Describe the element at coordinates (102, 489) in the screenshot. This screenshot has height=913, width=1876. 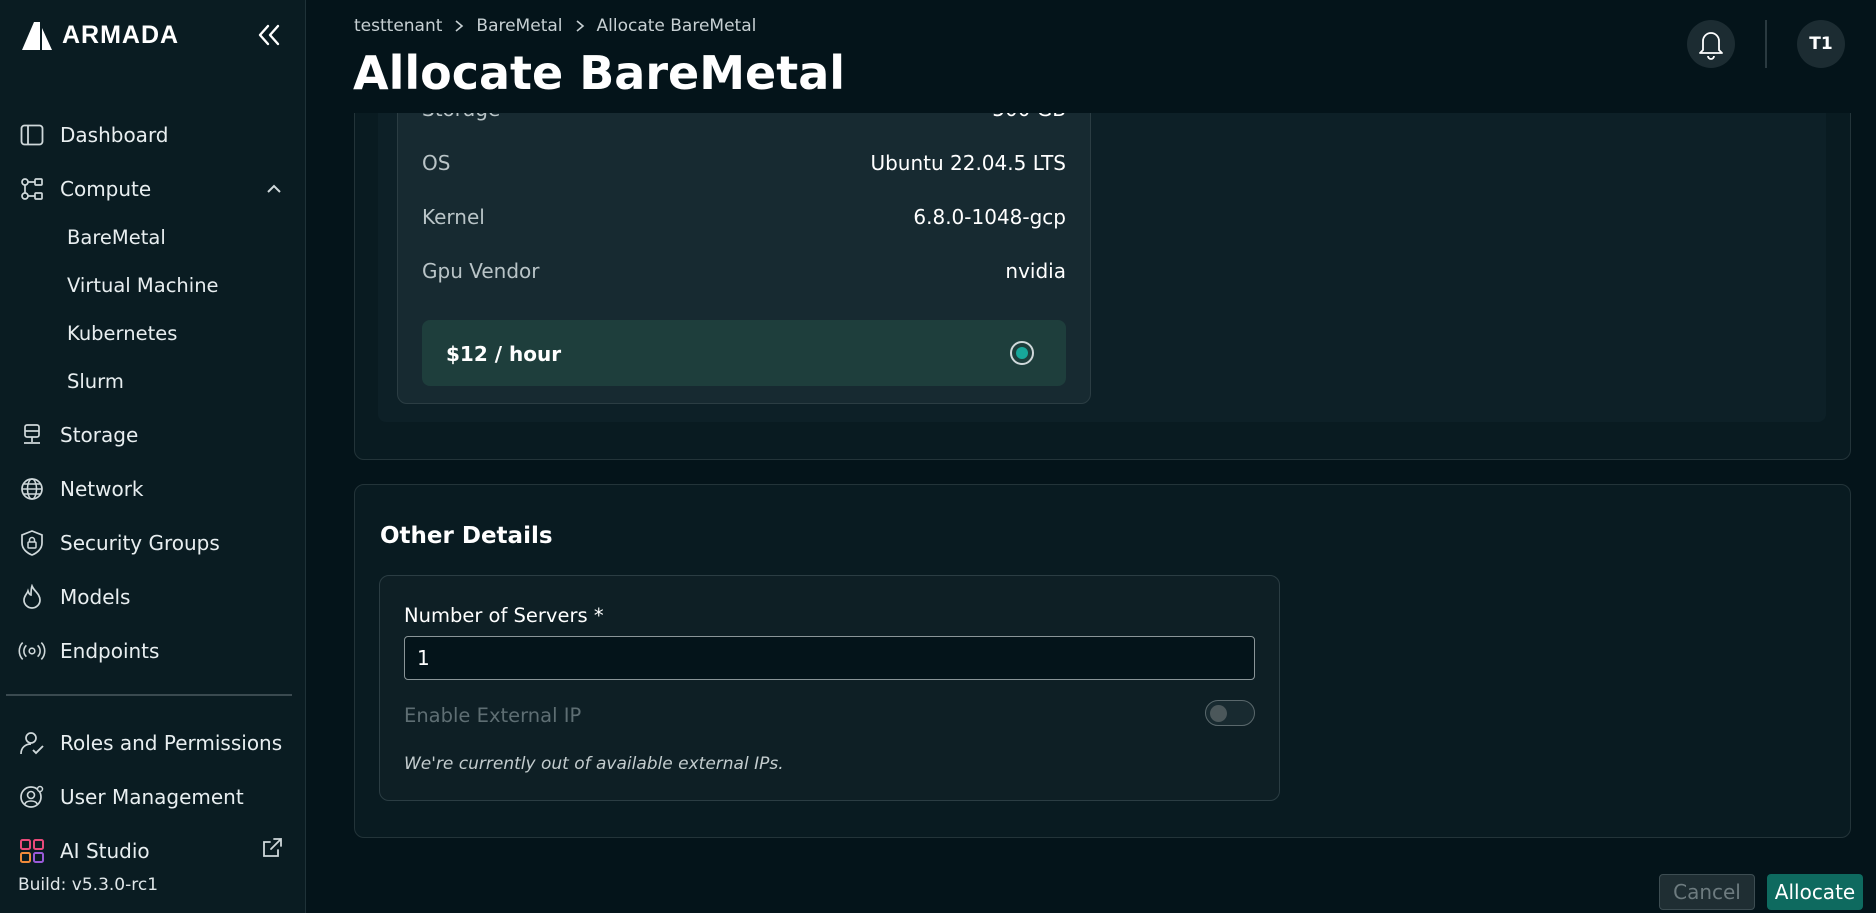
I see `sidebar-item-label: Network` at that location.